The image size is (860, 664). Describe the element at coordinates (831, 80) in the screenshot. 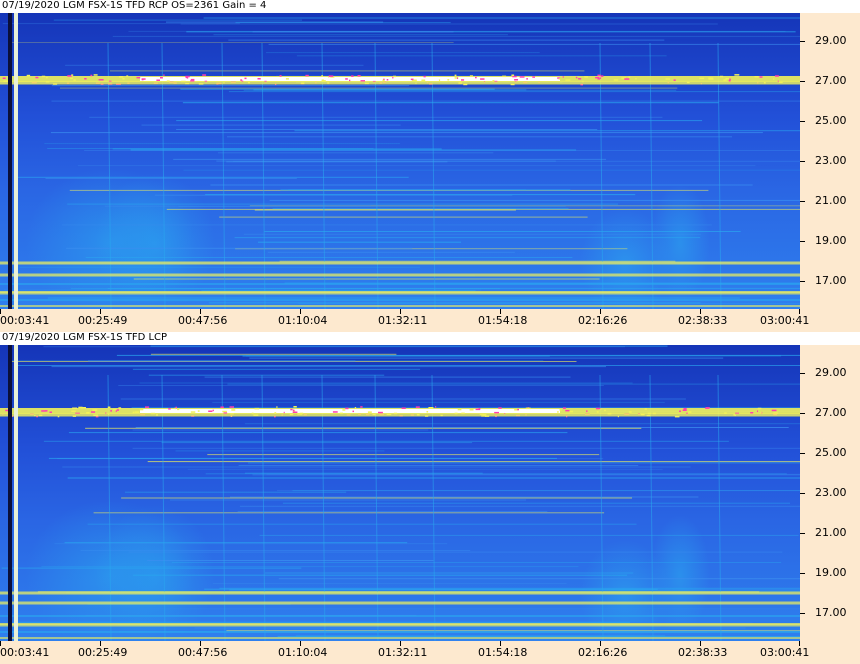

I see `y-tick-label: 27.00` at that location.